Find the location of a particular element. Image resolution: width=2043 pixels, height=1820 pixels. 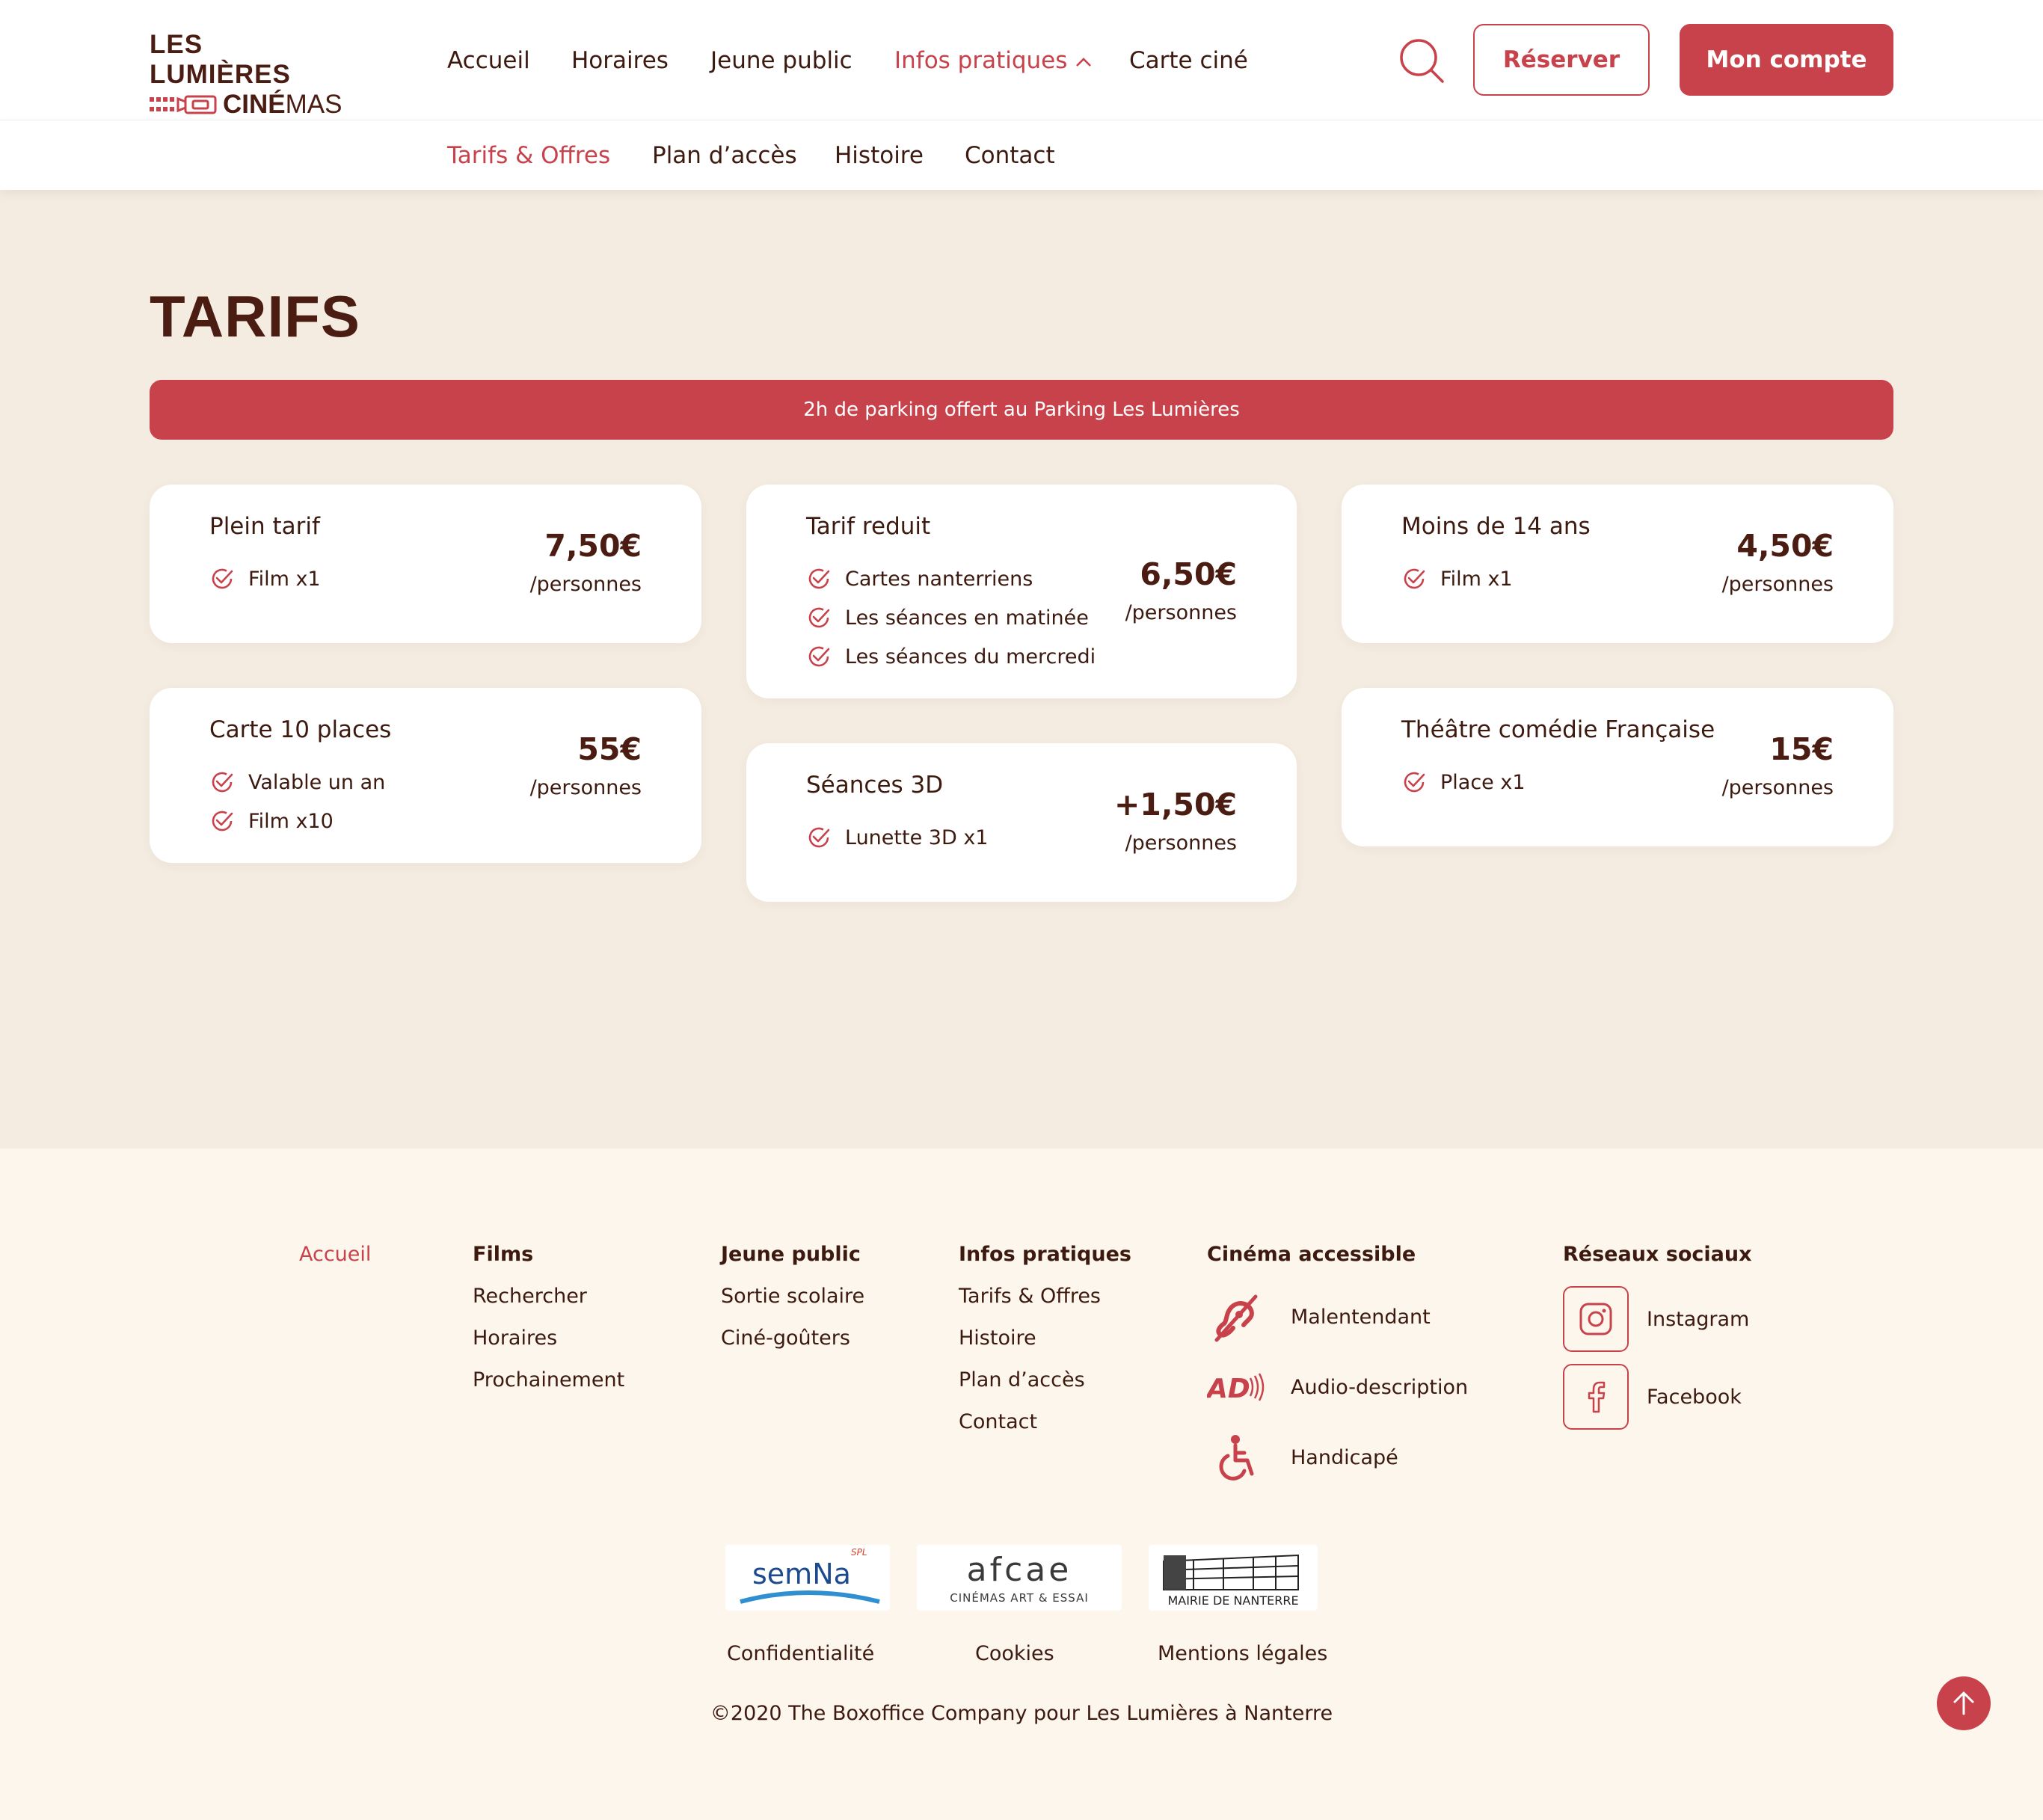

footer-link-contact: Contact is located at coordinates (1045, 1422).